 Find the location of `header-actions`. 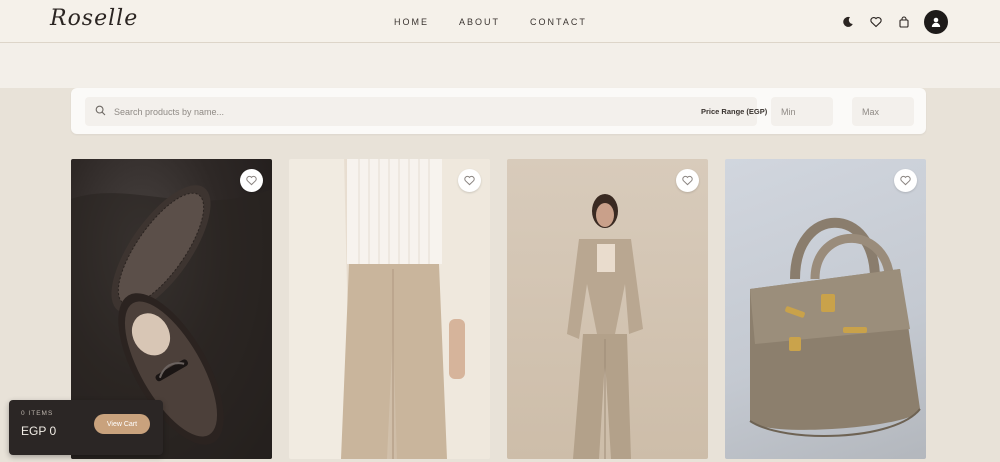

header-actions is located at coordinates (894, 22).